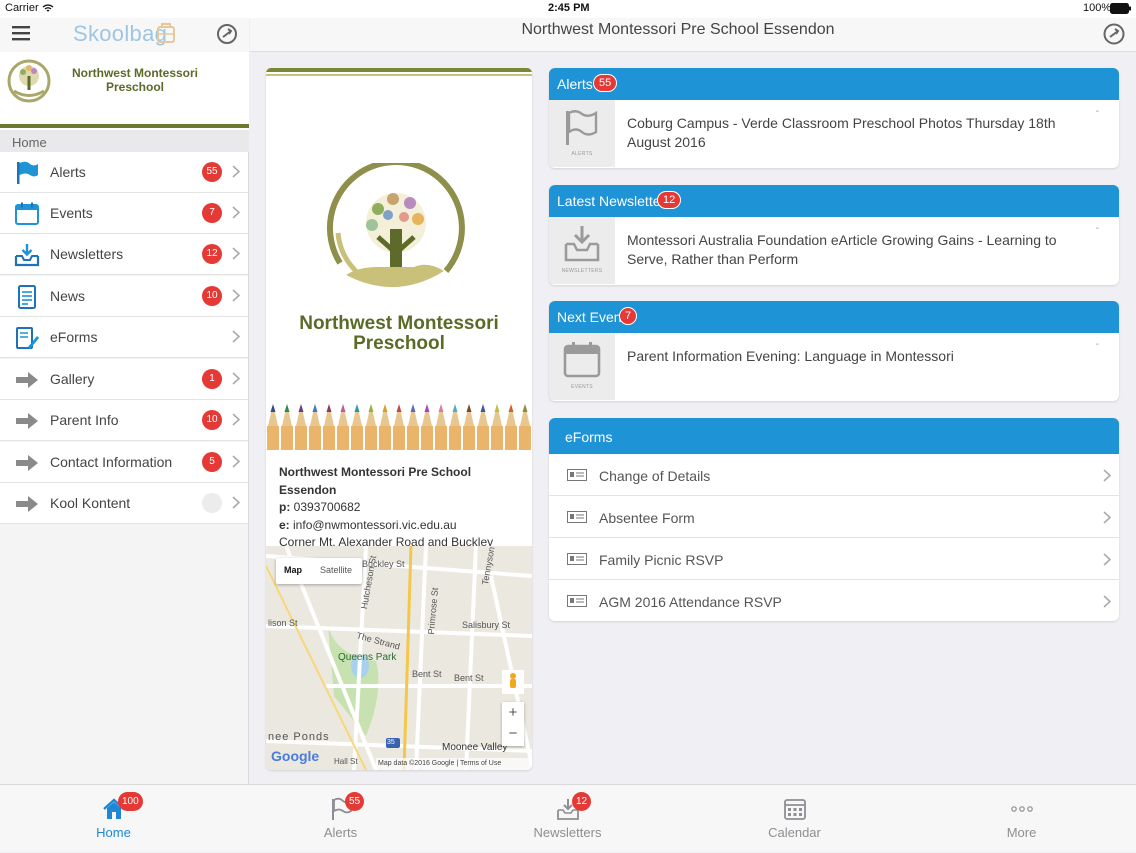 Image resolution: width=1136 pixels, height=853 pixels. I want to click on status-bar: Carrier 2:45 PM 100%, so click(568, 9).